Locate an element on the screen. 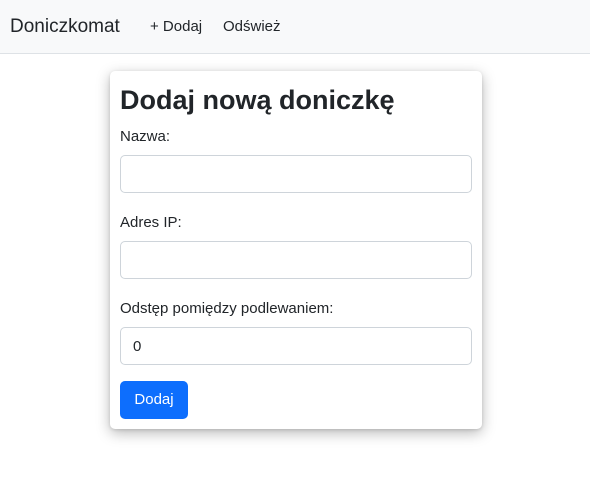 This screenshot has height=479, width=590. ip-address-label: Adres IP: is located at coordinates (151, 222).